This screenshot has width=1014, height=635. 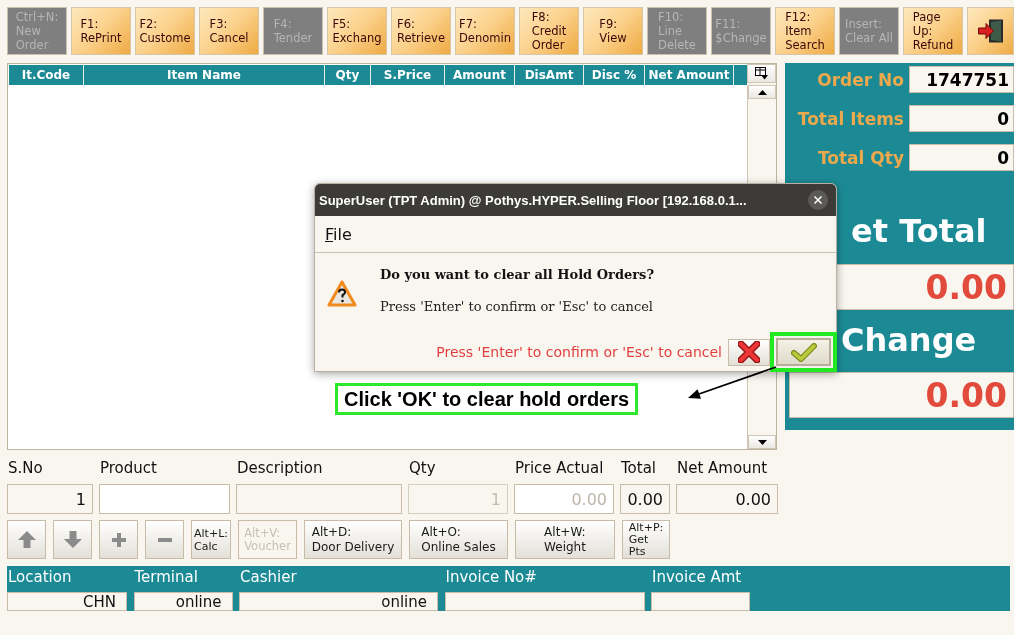 I want to click on summary-label: Total Items, so click(x=850, y=118).